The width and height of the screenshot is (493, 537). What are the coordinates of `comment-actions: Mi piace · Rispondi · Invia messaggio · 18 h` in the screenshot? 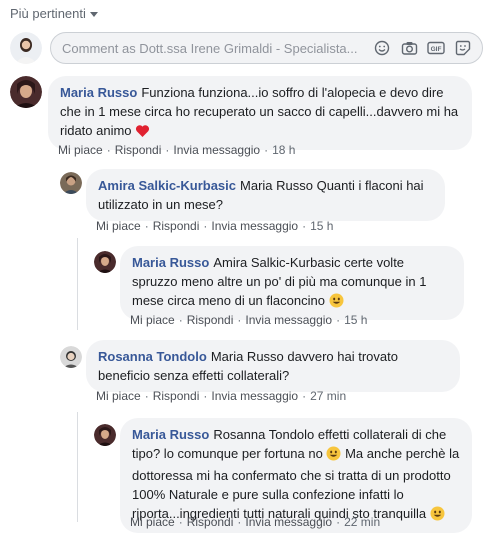 It's located at (177, 150).